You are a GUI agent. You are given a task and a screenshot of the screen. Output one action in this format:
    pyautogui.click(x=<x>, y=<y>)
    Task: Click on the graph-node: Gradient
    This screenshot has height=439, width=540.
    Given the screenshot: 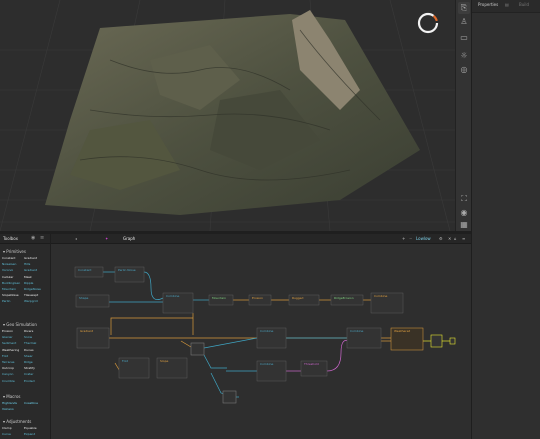 What is the action you would take?
    pyautogui.click(x=93, y=338)
    